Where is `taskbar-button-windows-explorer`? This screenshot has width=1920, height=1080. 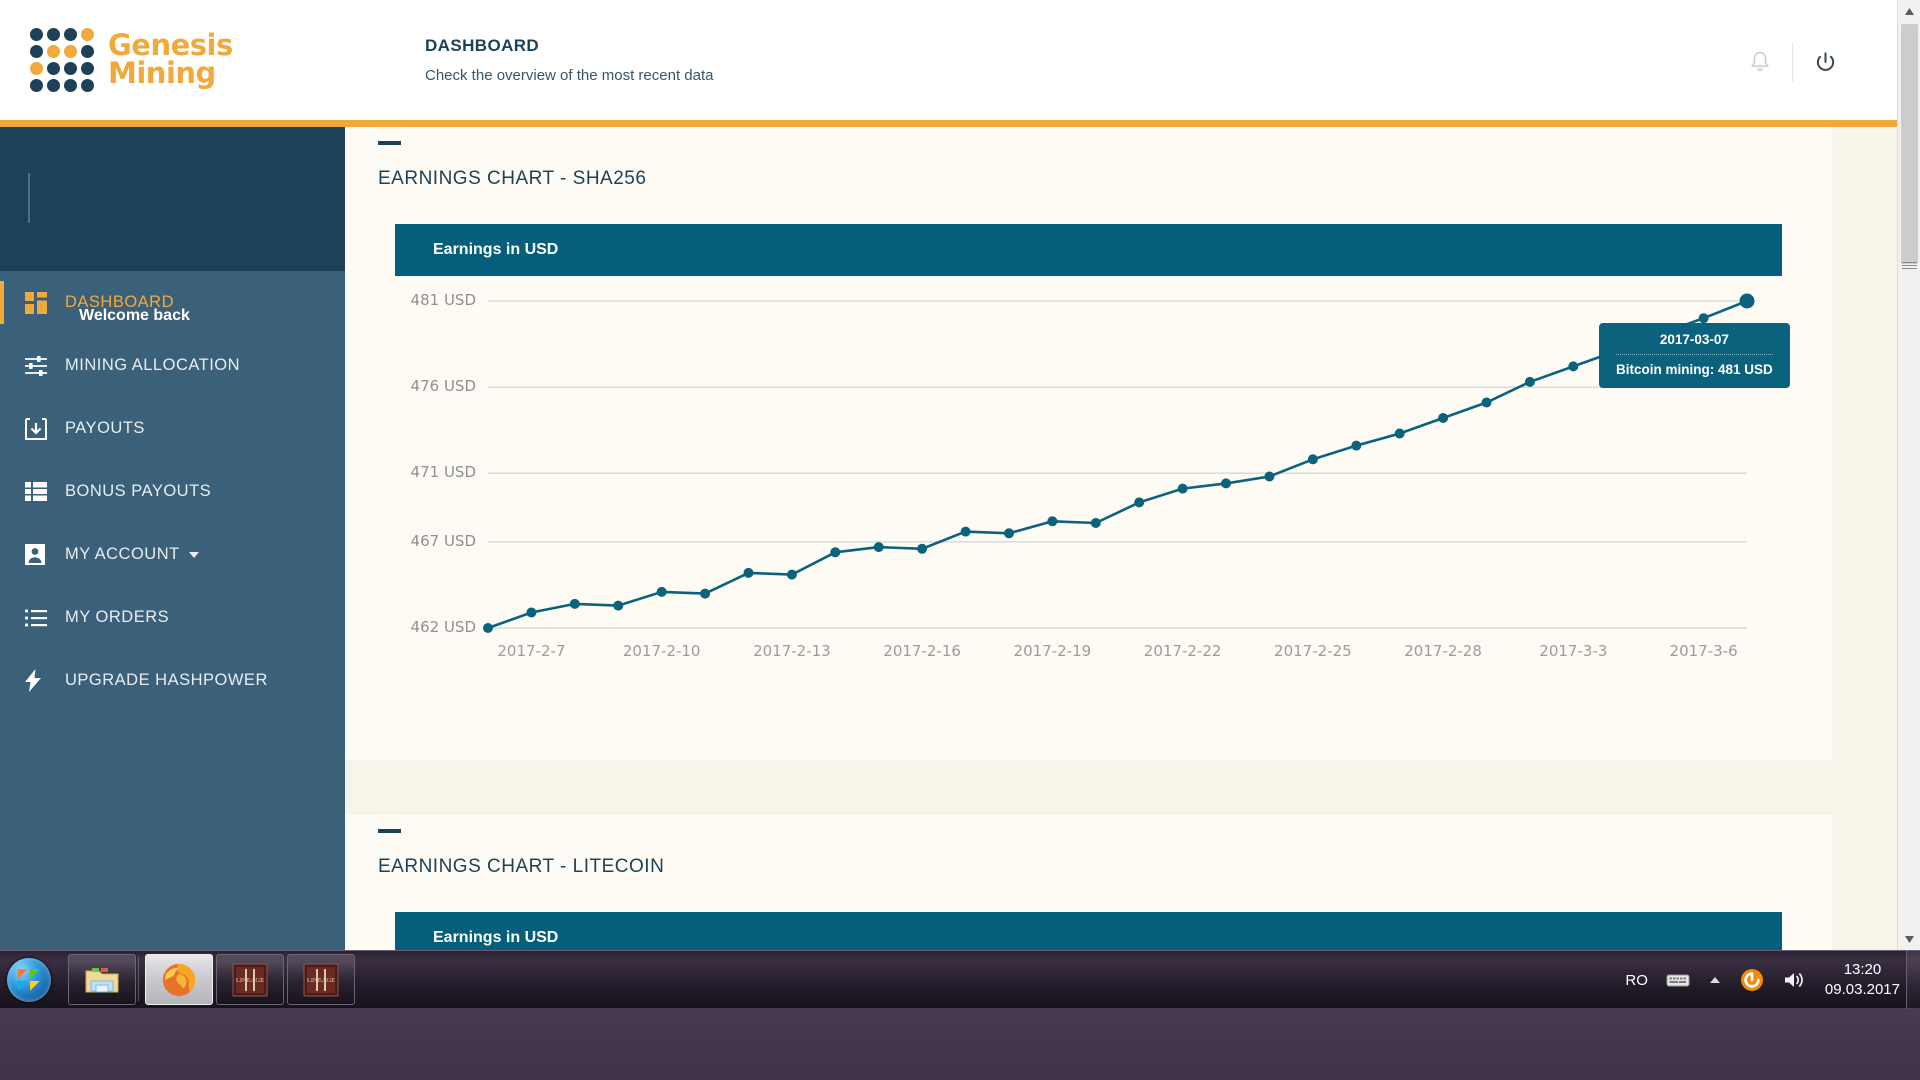
taskbar-button-windows-explorer is located at coordinates (102, 979).